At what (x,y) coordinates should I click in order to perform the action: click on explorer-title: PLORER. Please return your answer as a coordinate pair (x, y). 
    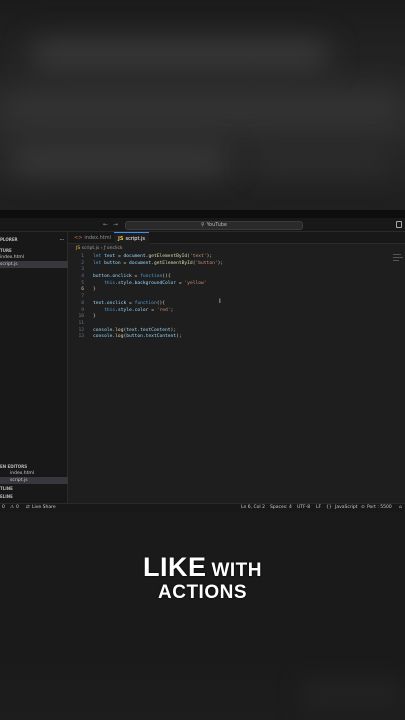
    Looking at the image, I should click on (9, 239).